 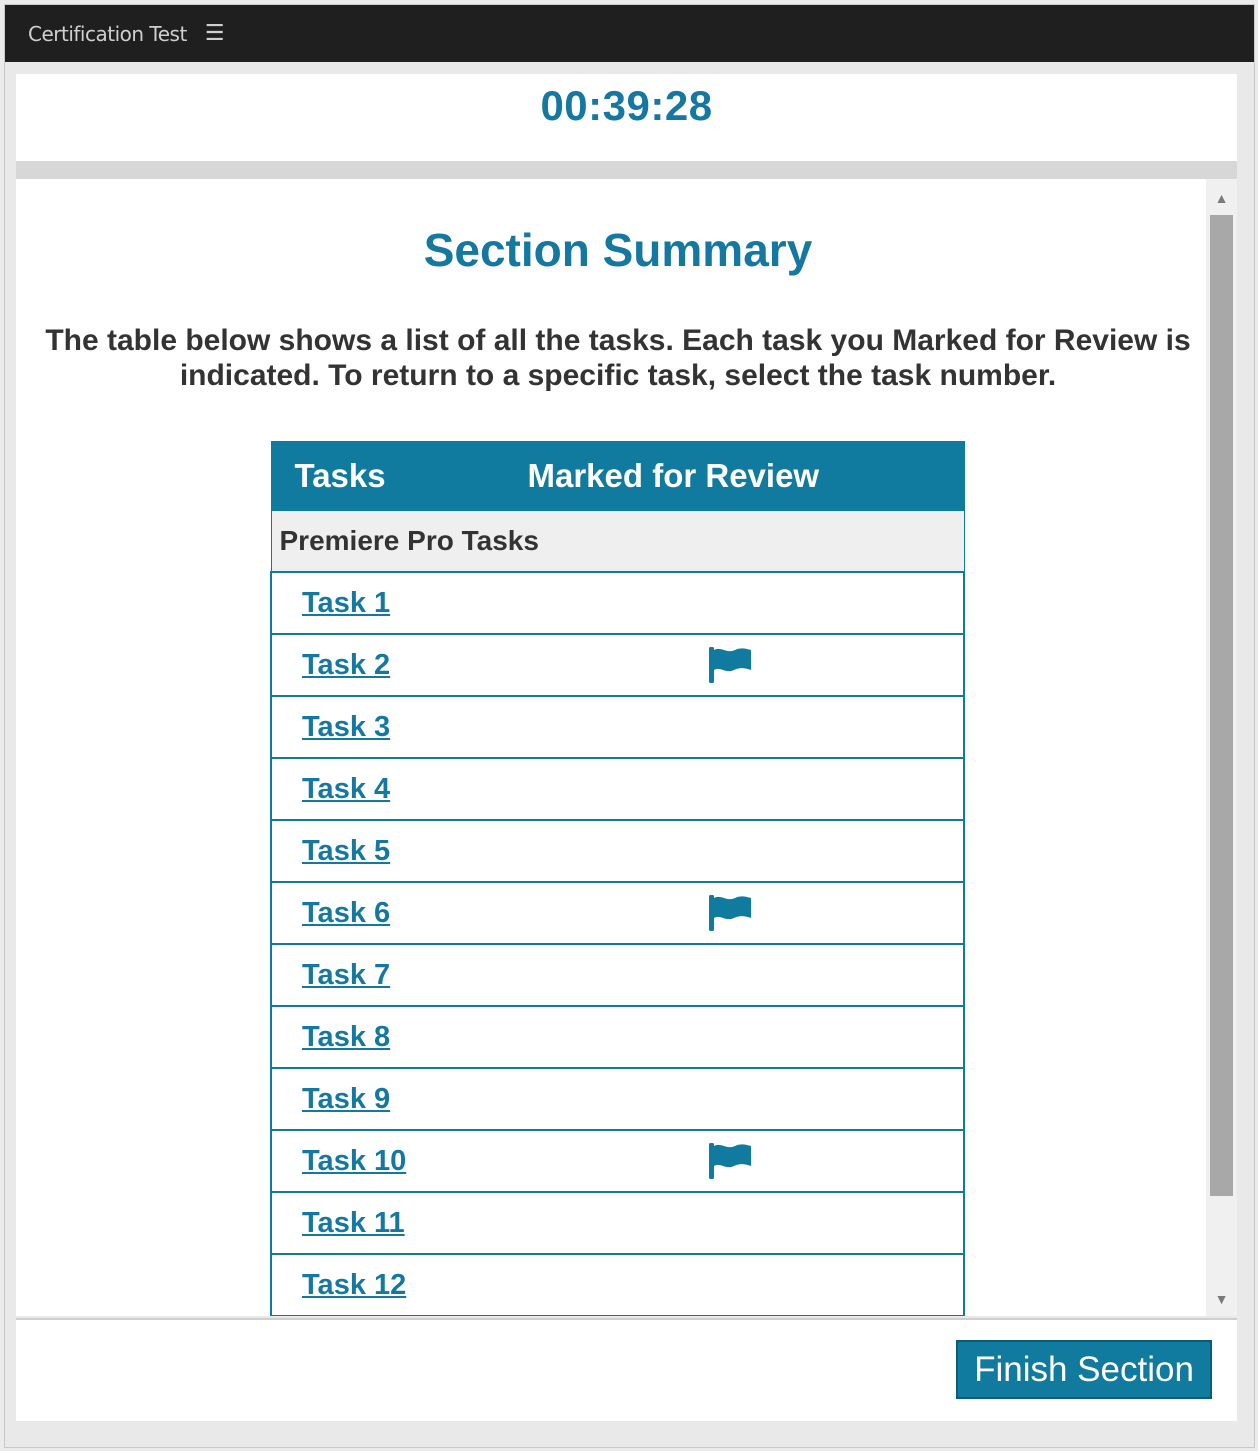 What do you see at coordinates (398, 1037) in the screenshot?
I see `task-cell: Task 8` at bounding box center [398, 1037].